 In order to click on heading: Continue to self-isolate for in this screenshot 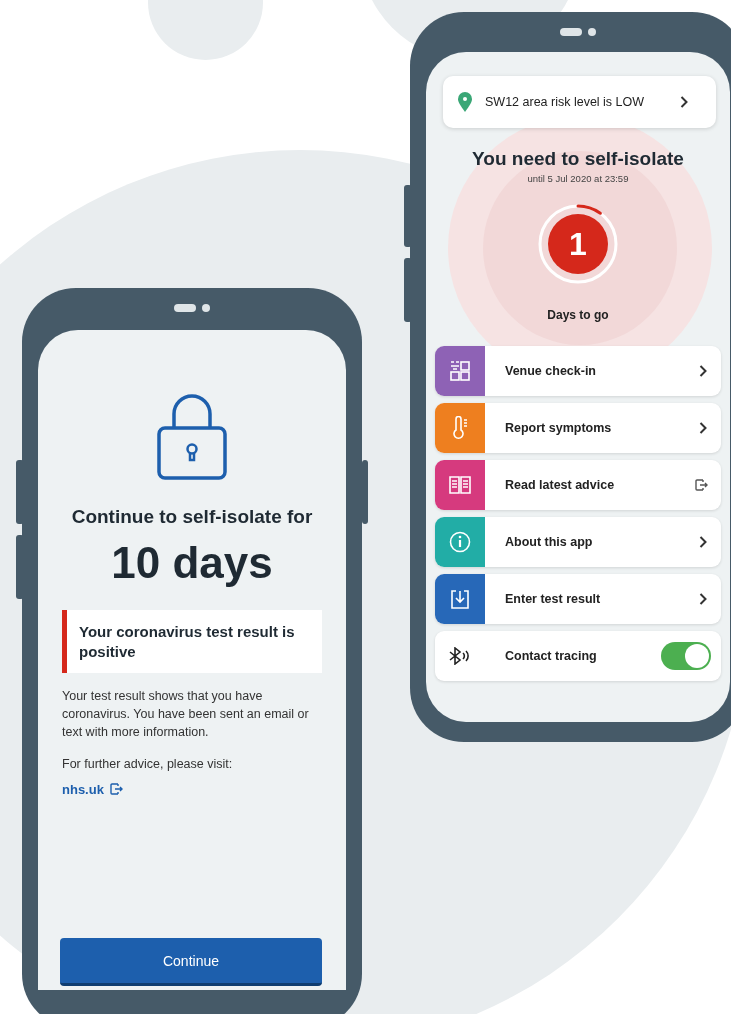, I will do `click(192, 517)`.